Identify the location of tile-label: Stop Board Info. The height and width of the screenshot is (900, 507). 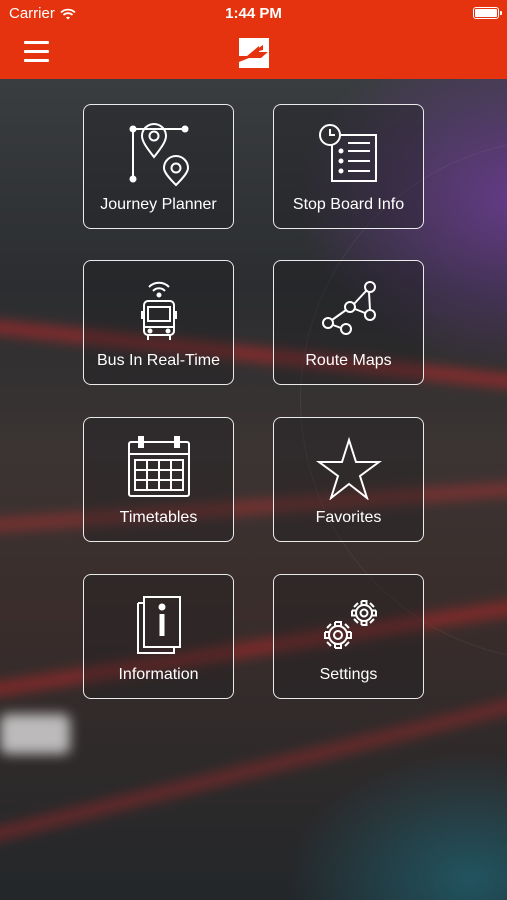
(348, 204).